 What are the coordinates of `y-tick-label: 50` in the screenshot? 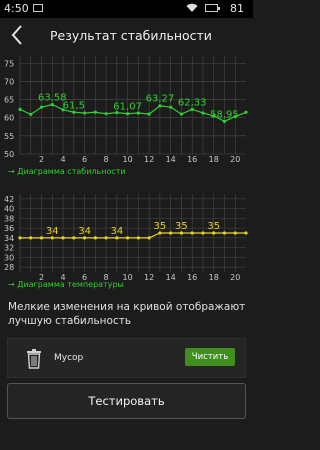 It's located at (9, 154).